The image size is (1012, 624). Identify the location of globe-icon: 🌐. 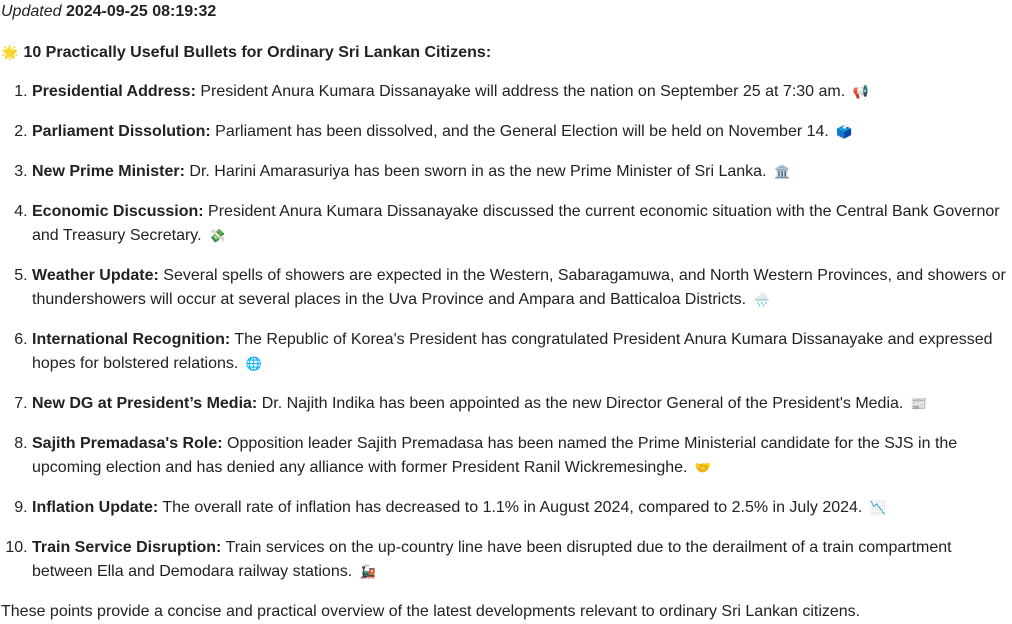
(253, 363).